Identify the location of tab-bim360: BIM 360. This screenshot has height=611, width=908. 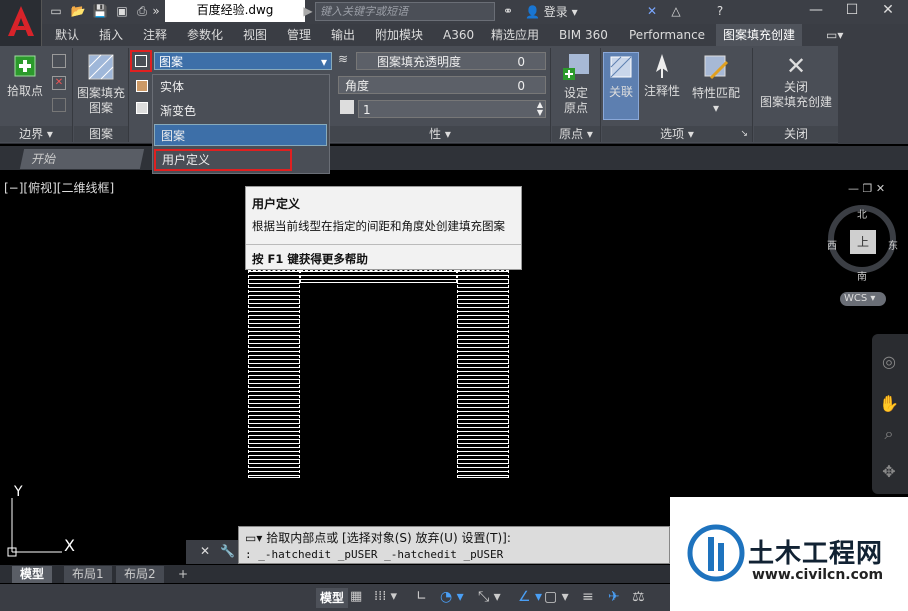
(583, 35).